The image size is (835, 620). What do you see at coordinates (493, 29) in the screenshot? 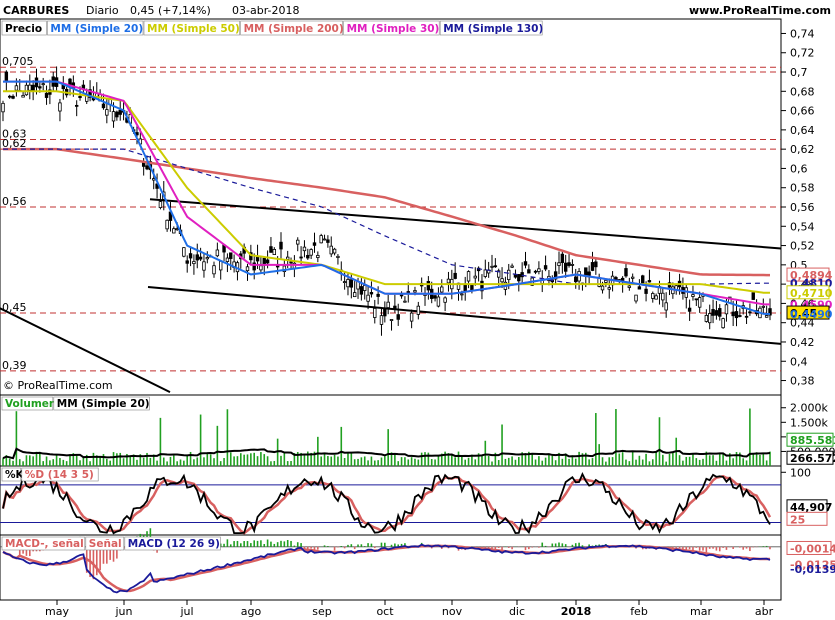
I see `legend-label: MM (Simple 130)` at bounding box center [493, 29].